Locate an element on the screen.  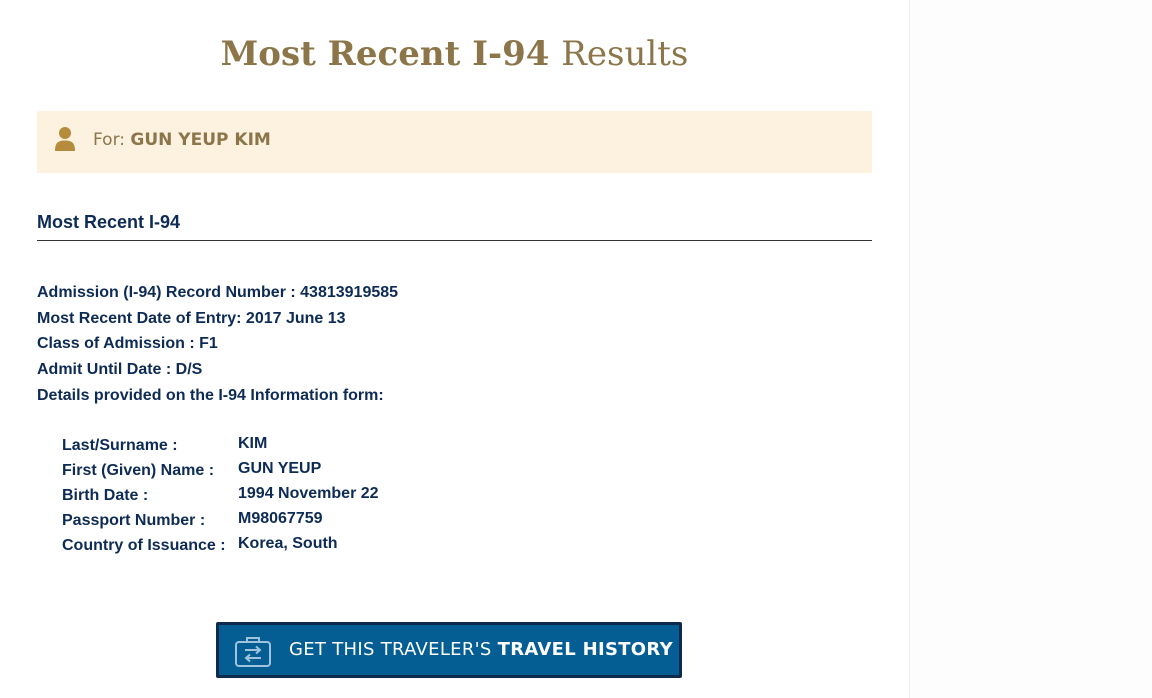
form-value: 1994 November 22 is located at coordinates (308, 493).